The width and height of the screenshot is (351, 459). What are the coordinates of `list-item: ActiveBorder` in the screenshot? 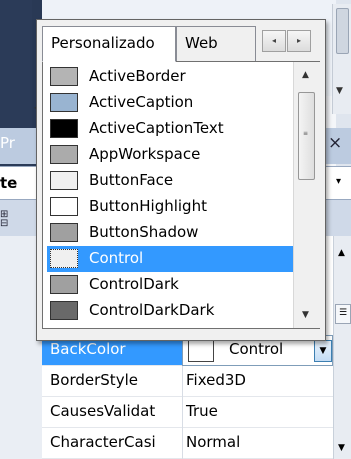 It's located at (170, 77).